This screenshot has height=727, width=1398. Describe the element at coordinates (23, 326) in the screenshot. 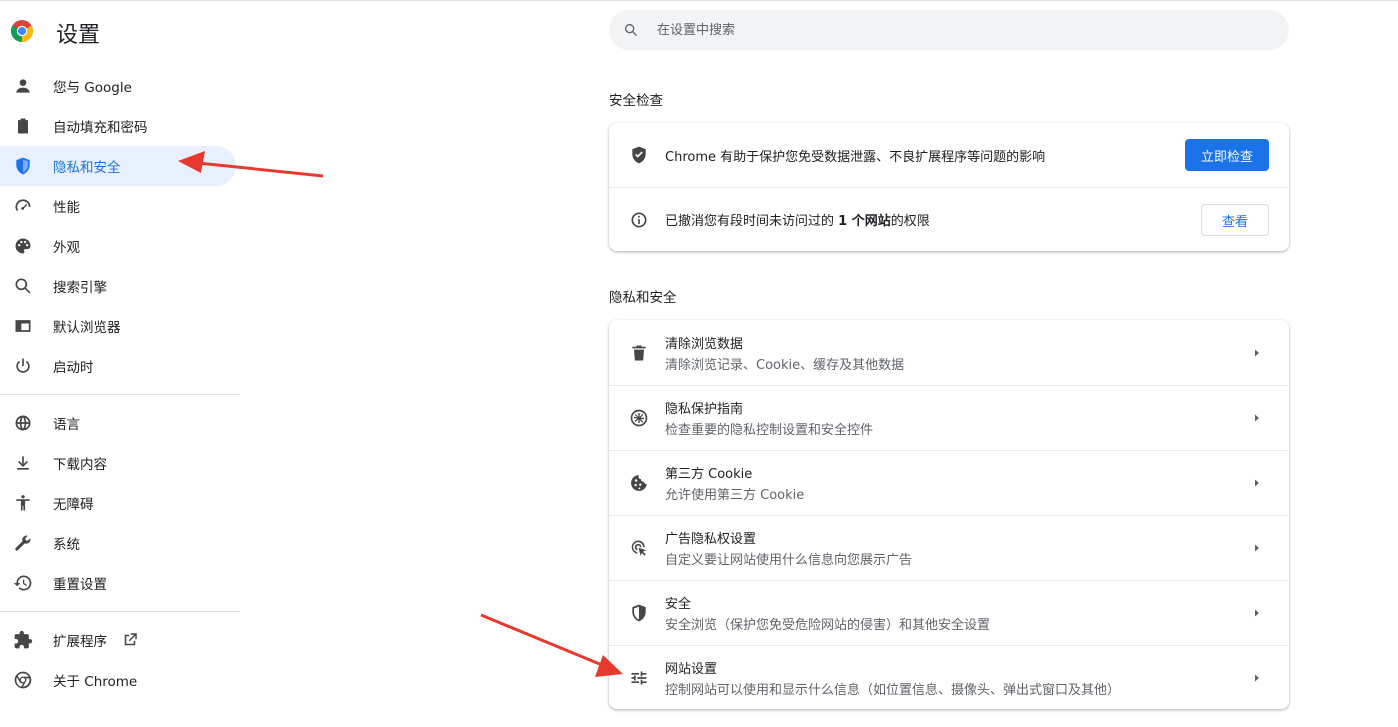

I see `browser-window-icon` at that location.